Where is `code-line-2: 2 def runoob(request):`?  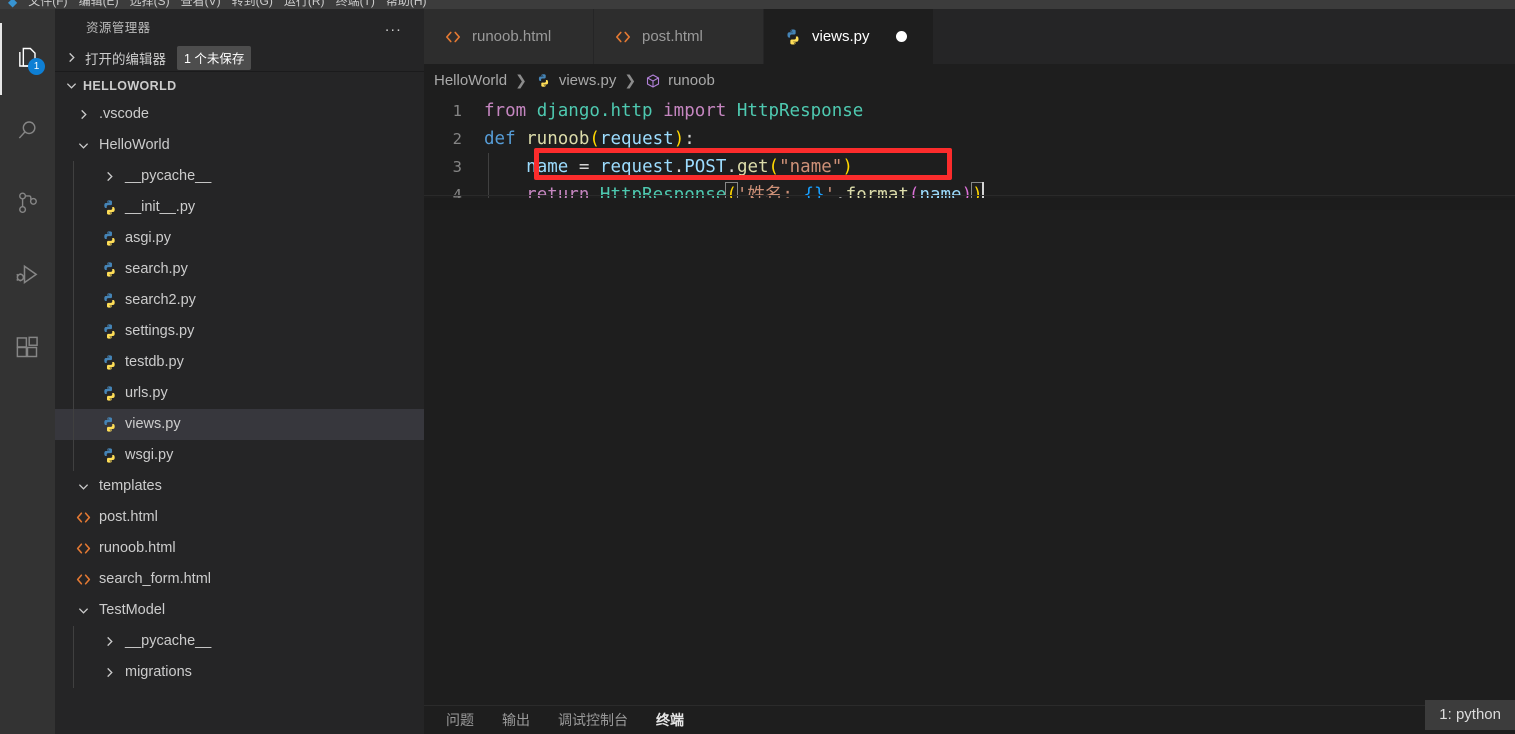
code-line-2: 2 def runoob(request): is located at coordinates (969, 139).